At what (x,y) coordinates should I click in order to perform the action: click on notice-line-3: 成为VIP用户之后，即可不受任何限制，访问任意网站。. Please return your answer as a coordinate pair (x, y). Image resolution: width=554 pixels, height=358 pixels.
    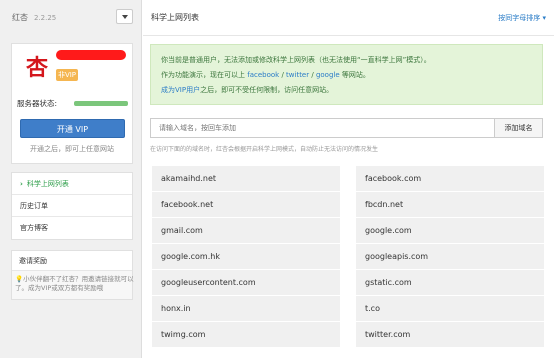
    Looking at the image, I should click on (346, 90).